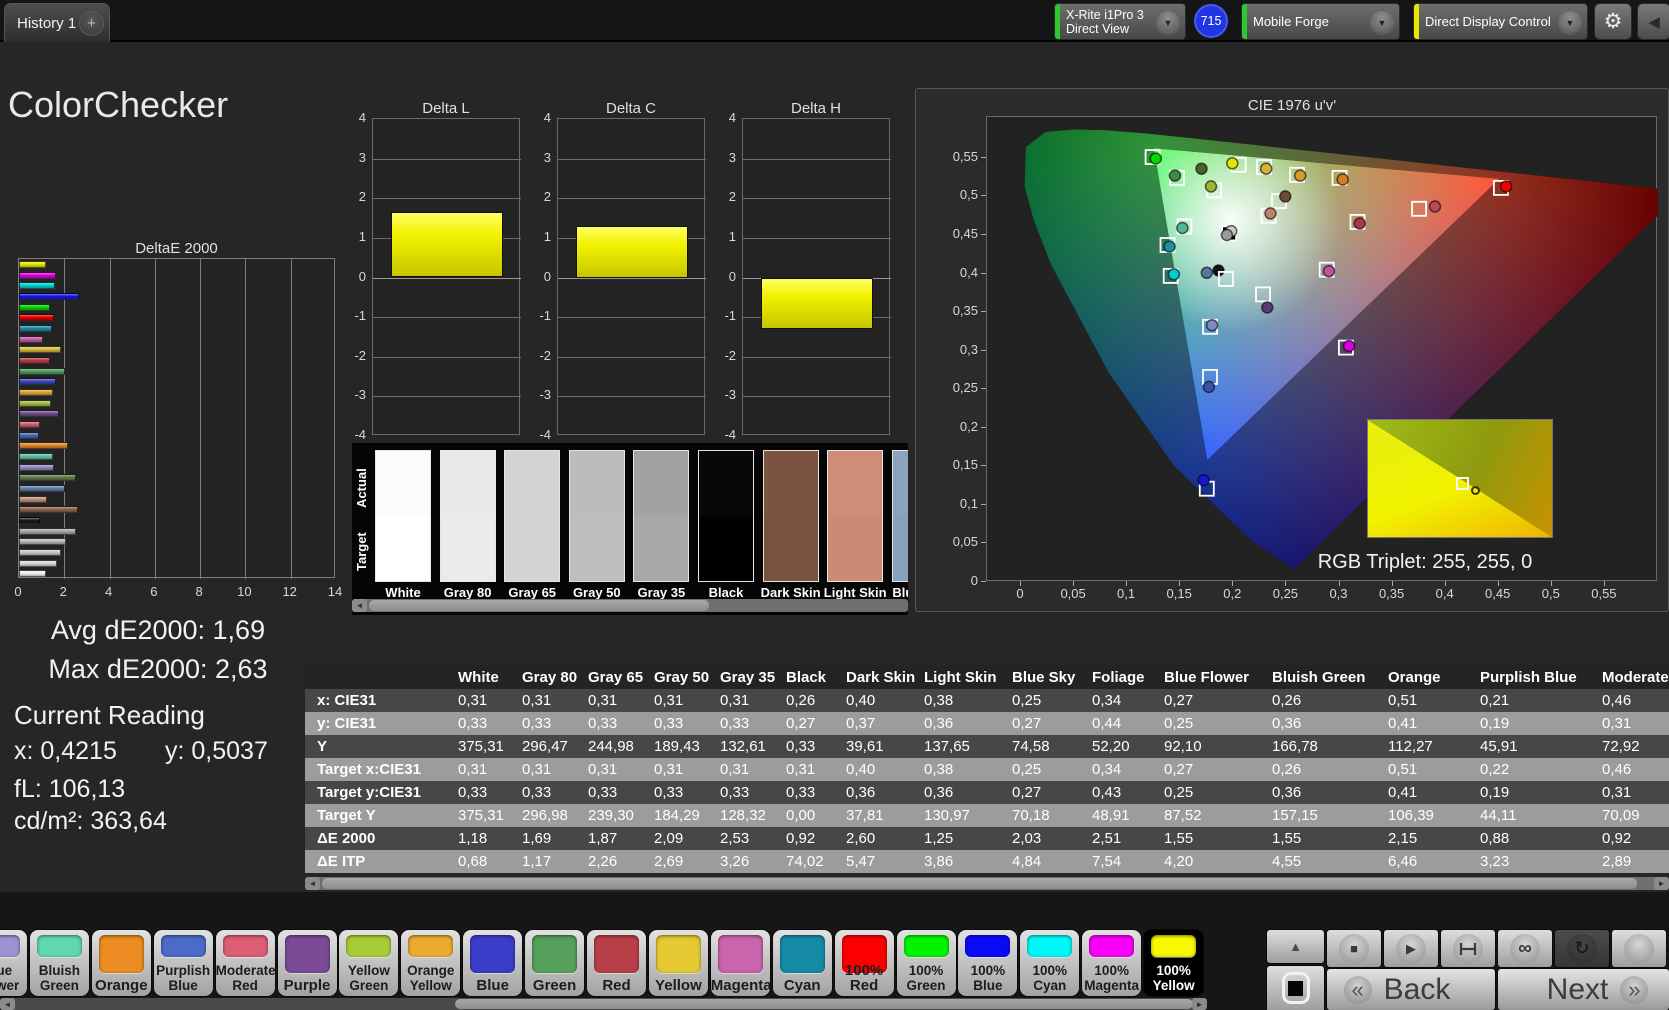  Describe the element at coordinates (1107, 700) in the screenshot. I see `table-cell: 0,34` at that location.